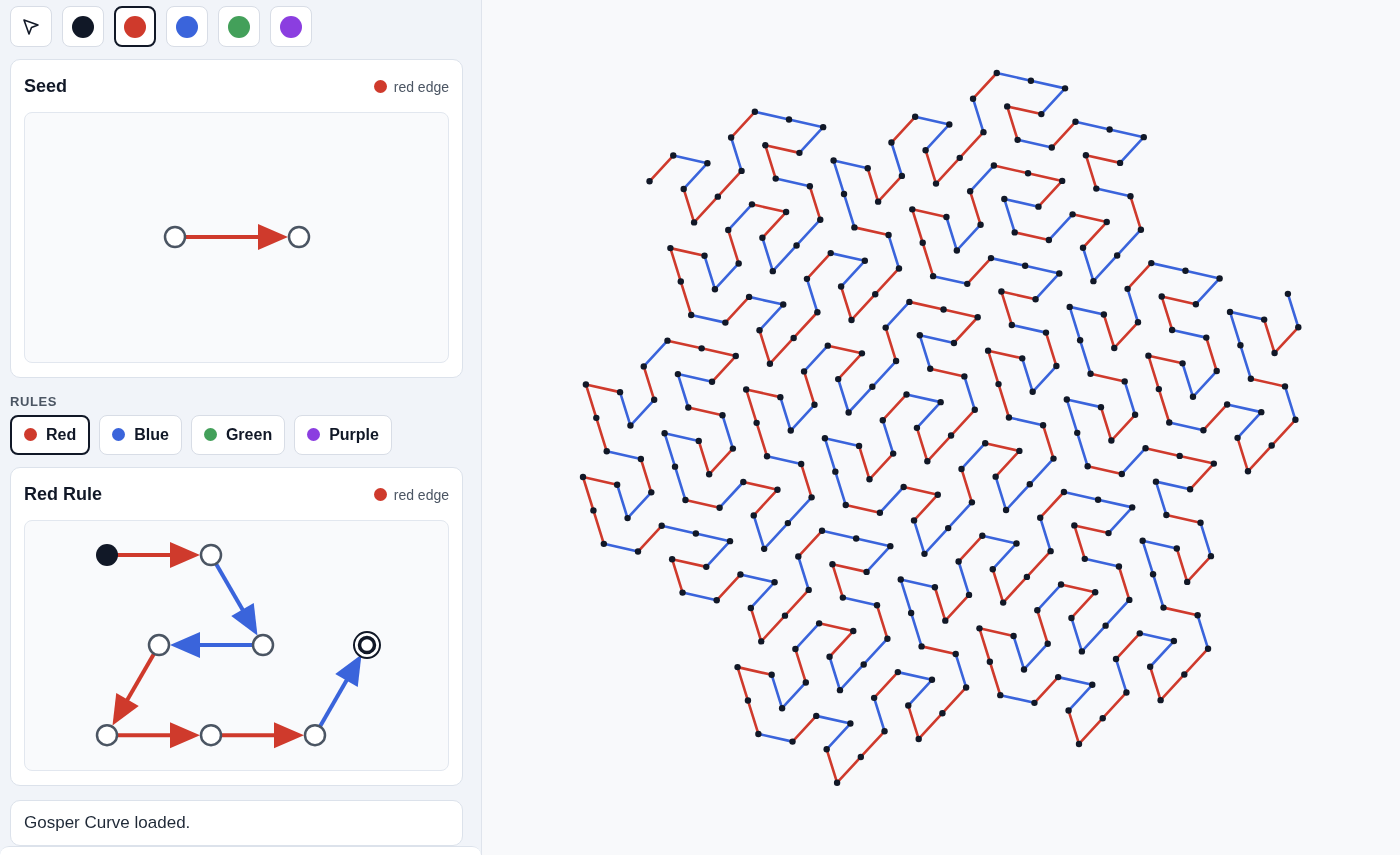  Describe the element at coordinates (63, 495) in the screenshot. I see `card-title: Red Rule` at that location.